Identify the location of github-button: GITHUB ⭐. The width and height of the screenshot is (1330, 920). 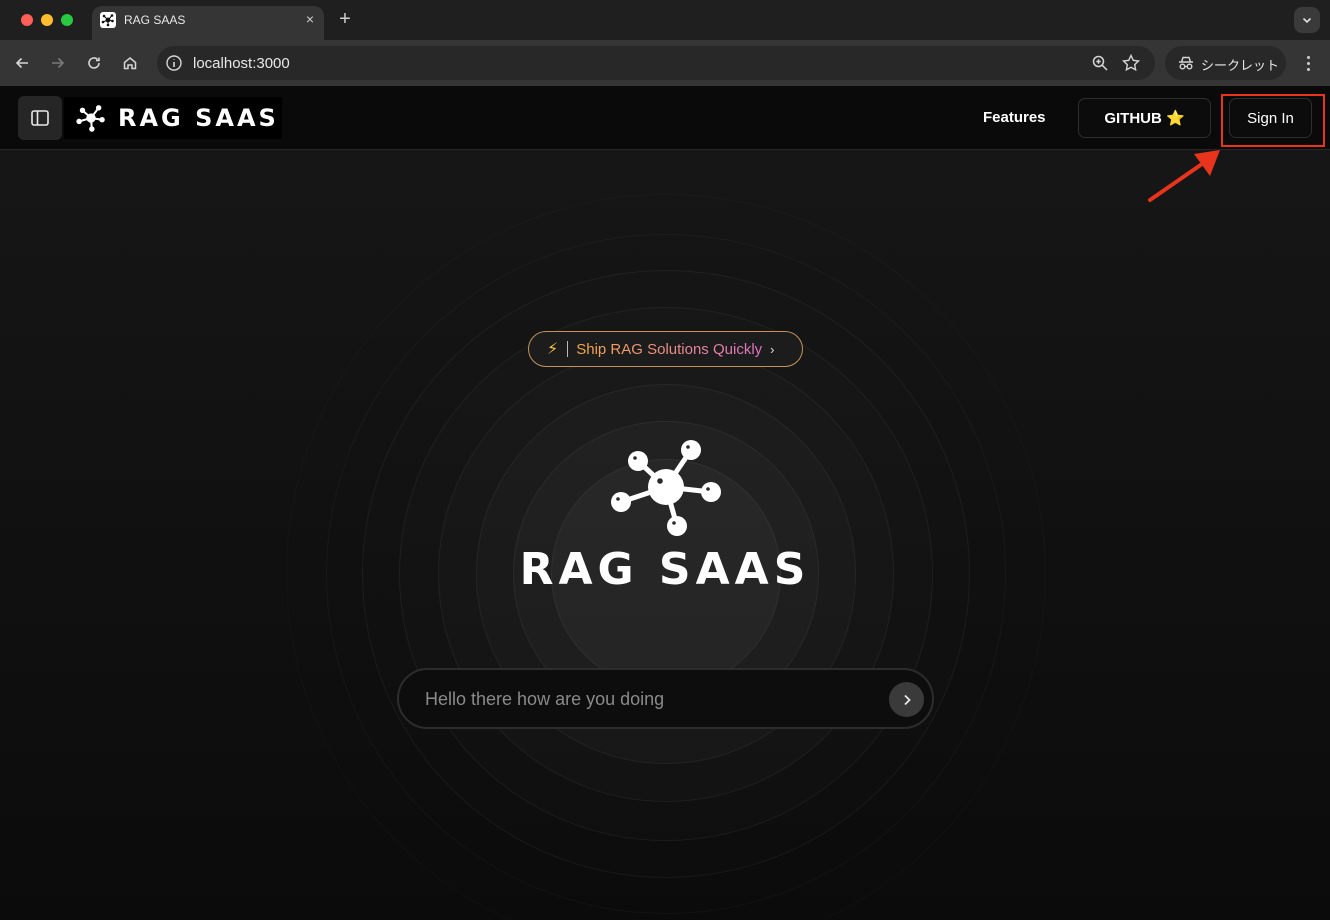
(1144, 118).